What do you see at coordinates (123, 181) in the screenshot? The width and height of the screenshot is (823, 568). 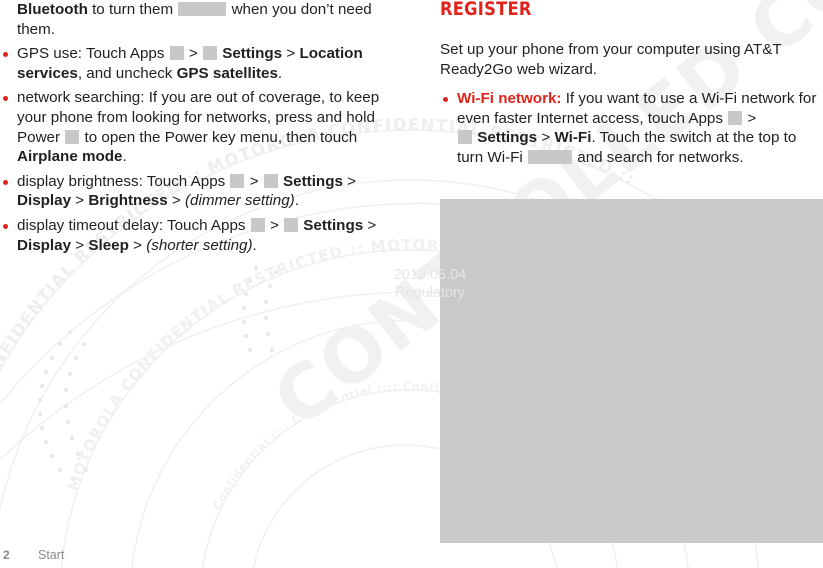 I see `bright-seg-0: display brightness: Touch Apps` at bounding box center [123, 181].